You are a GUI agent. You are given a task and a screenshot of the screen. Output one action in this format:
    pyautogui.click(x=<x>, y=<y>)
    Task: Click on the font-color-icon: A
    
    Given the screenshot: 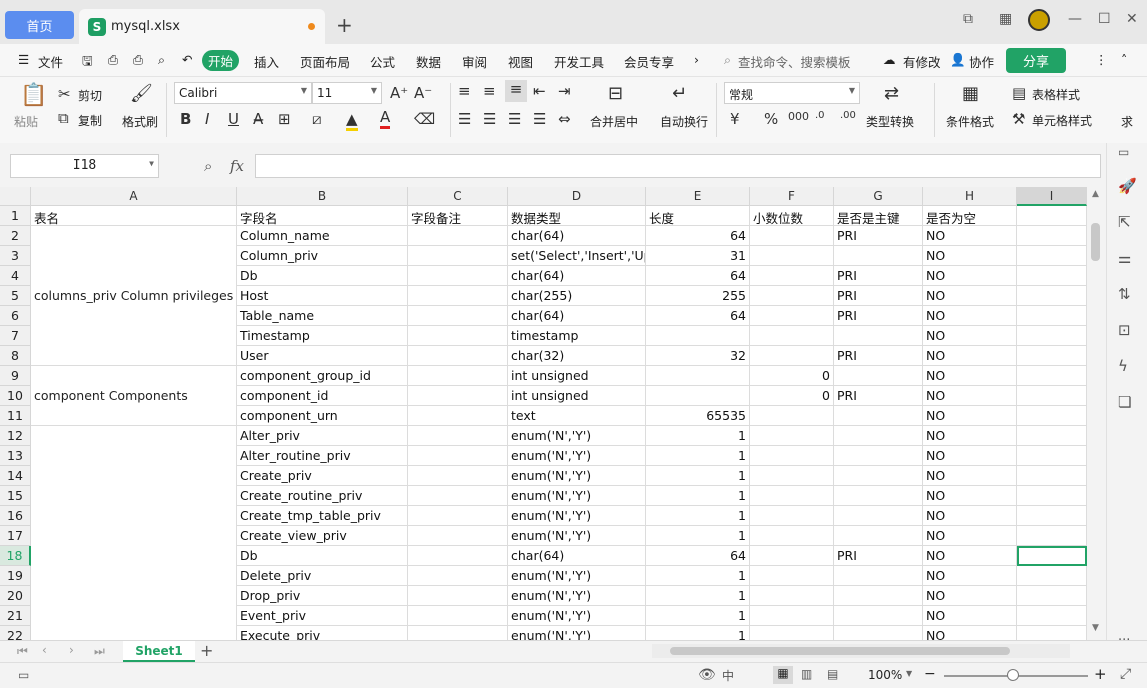 What is the action you would take?
    pyautogui.click(x=385, y=118)
    